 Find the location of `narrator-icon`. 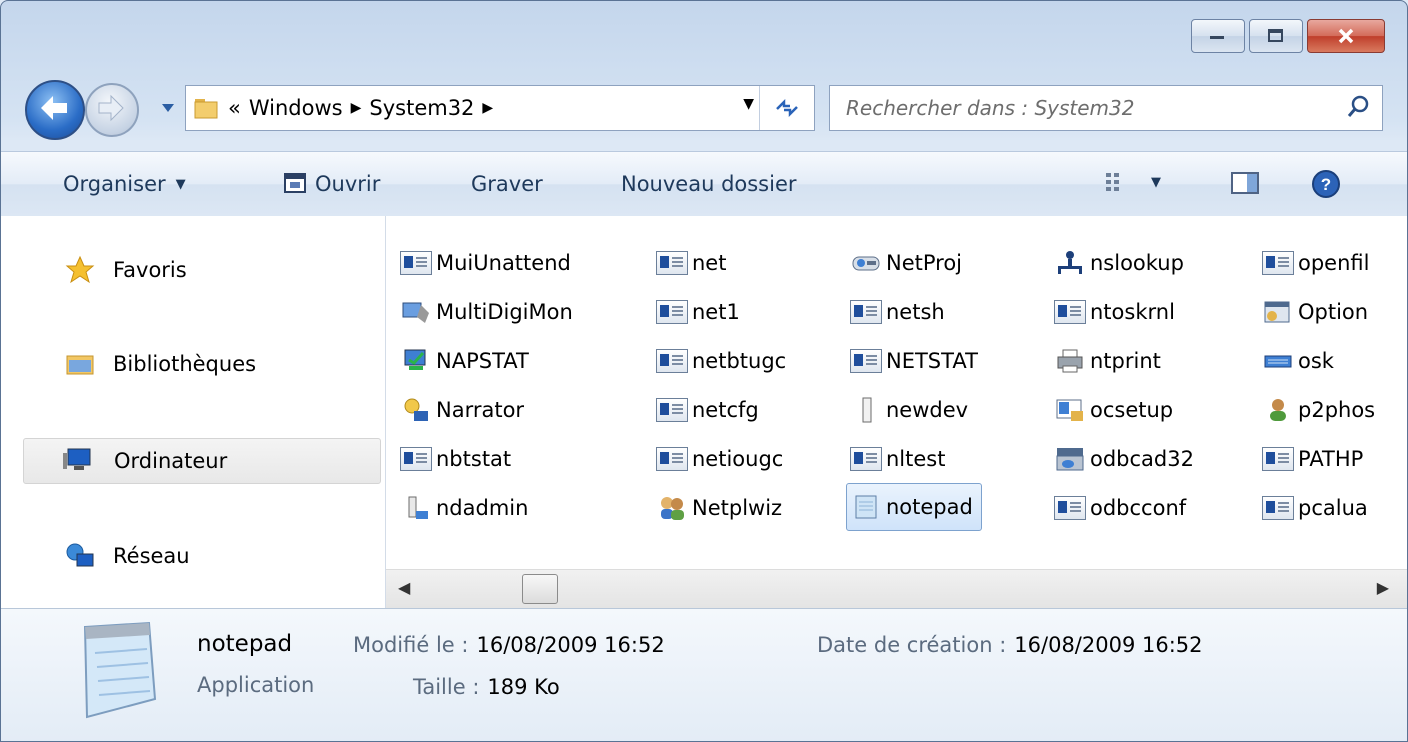

narrator-icon is located at coordinates (416, 410).